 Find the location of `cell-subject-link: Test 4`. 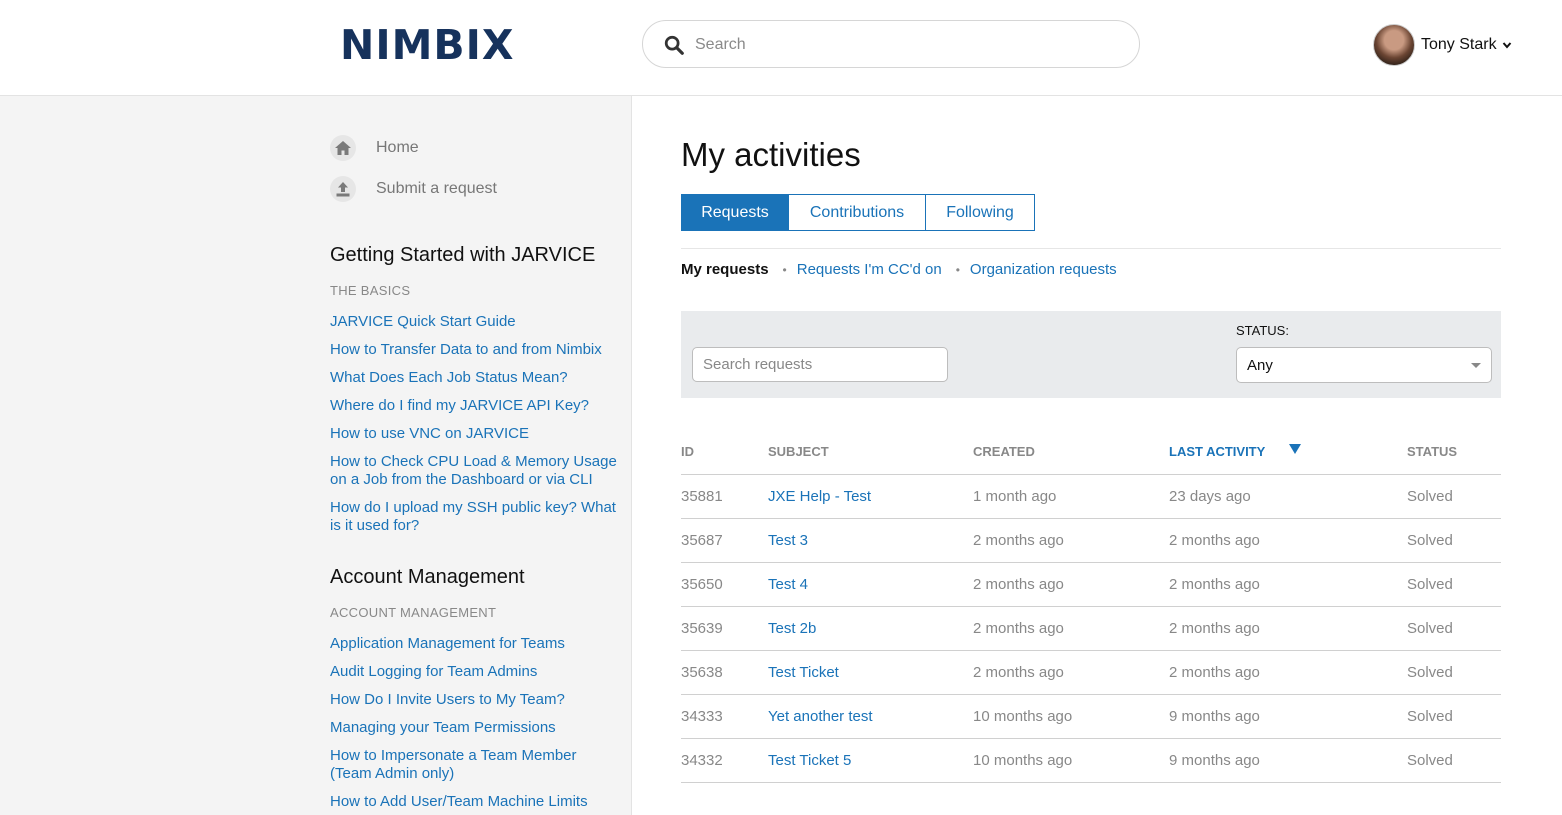

cell-subject-link: Test 4 is located at coordinates (788, 584).